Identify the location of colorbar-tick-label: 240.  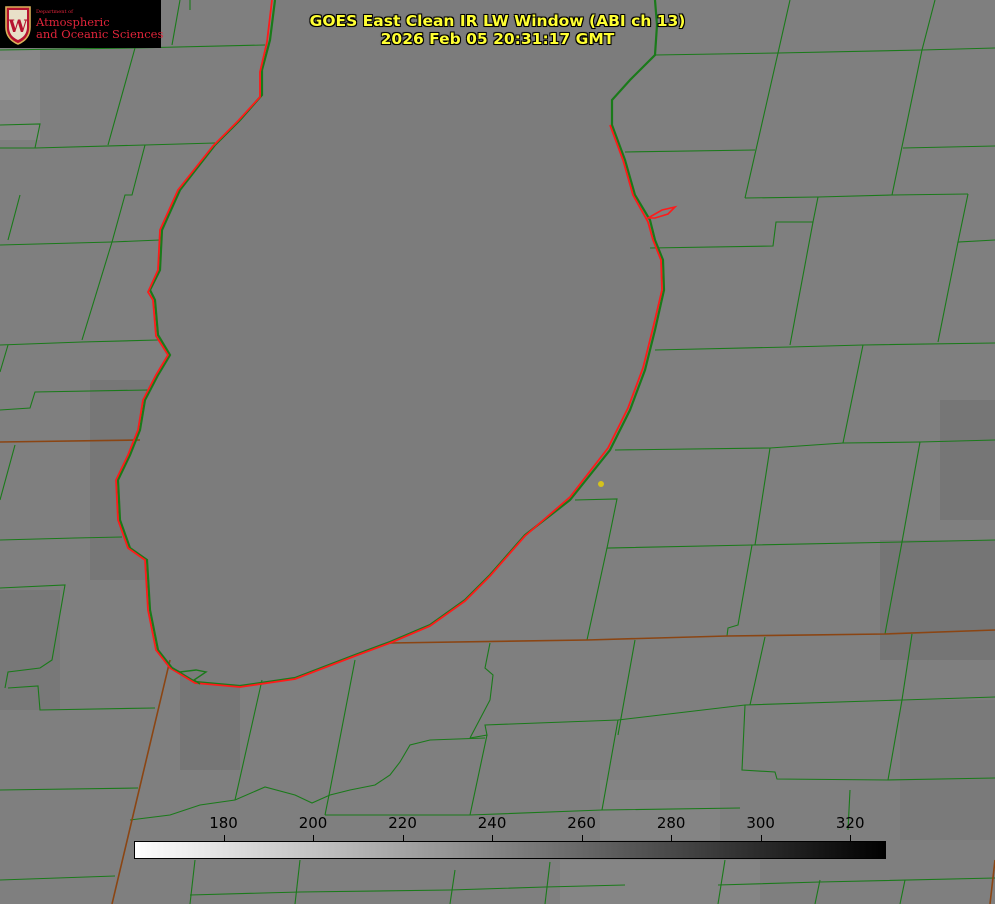
(492, 823).